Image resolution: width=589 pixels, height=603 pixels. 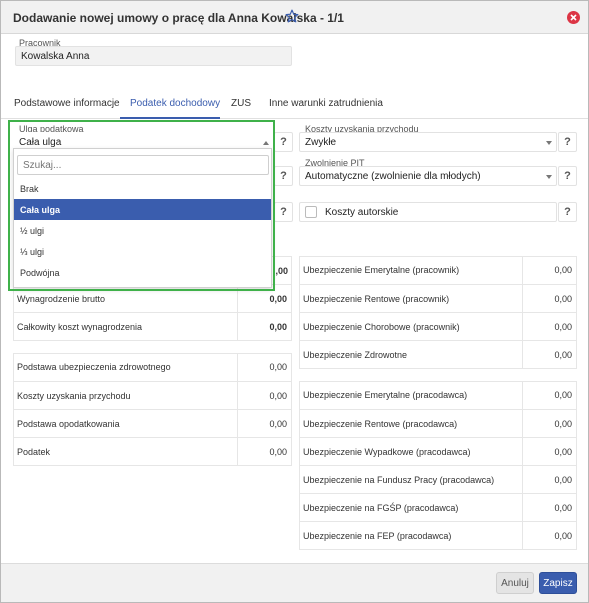 I want to click on tab-income-tax: Podatek dochodowy, so click(x=175, y=103).